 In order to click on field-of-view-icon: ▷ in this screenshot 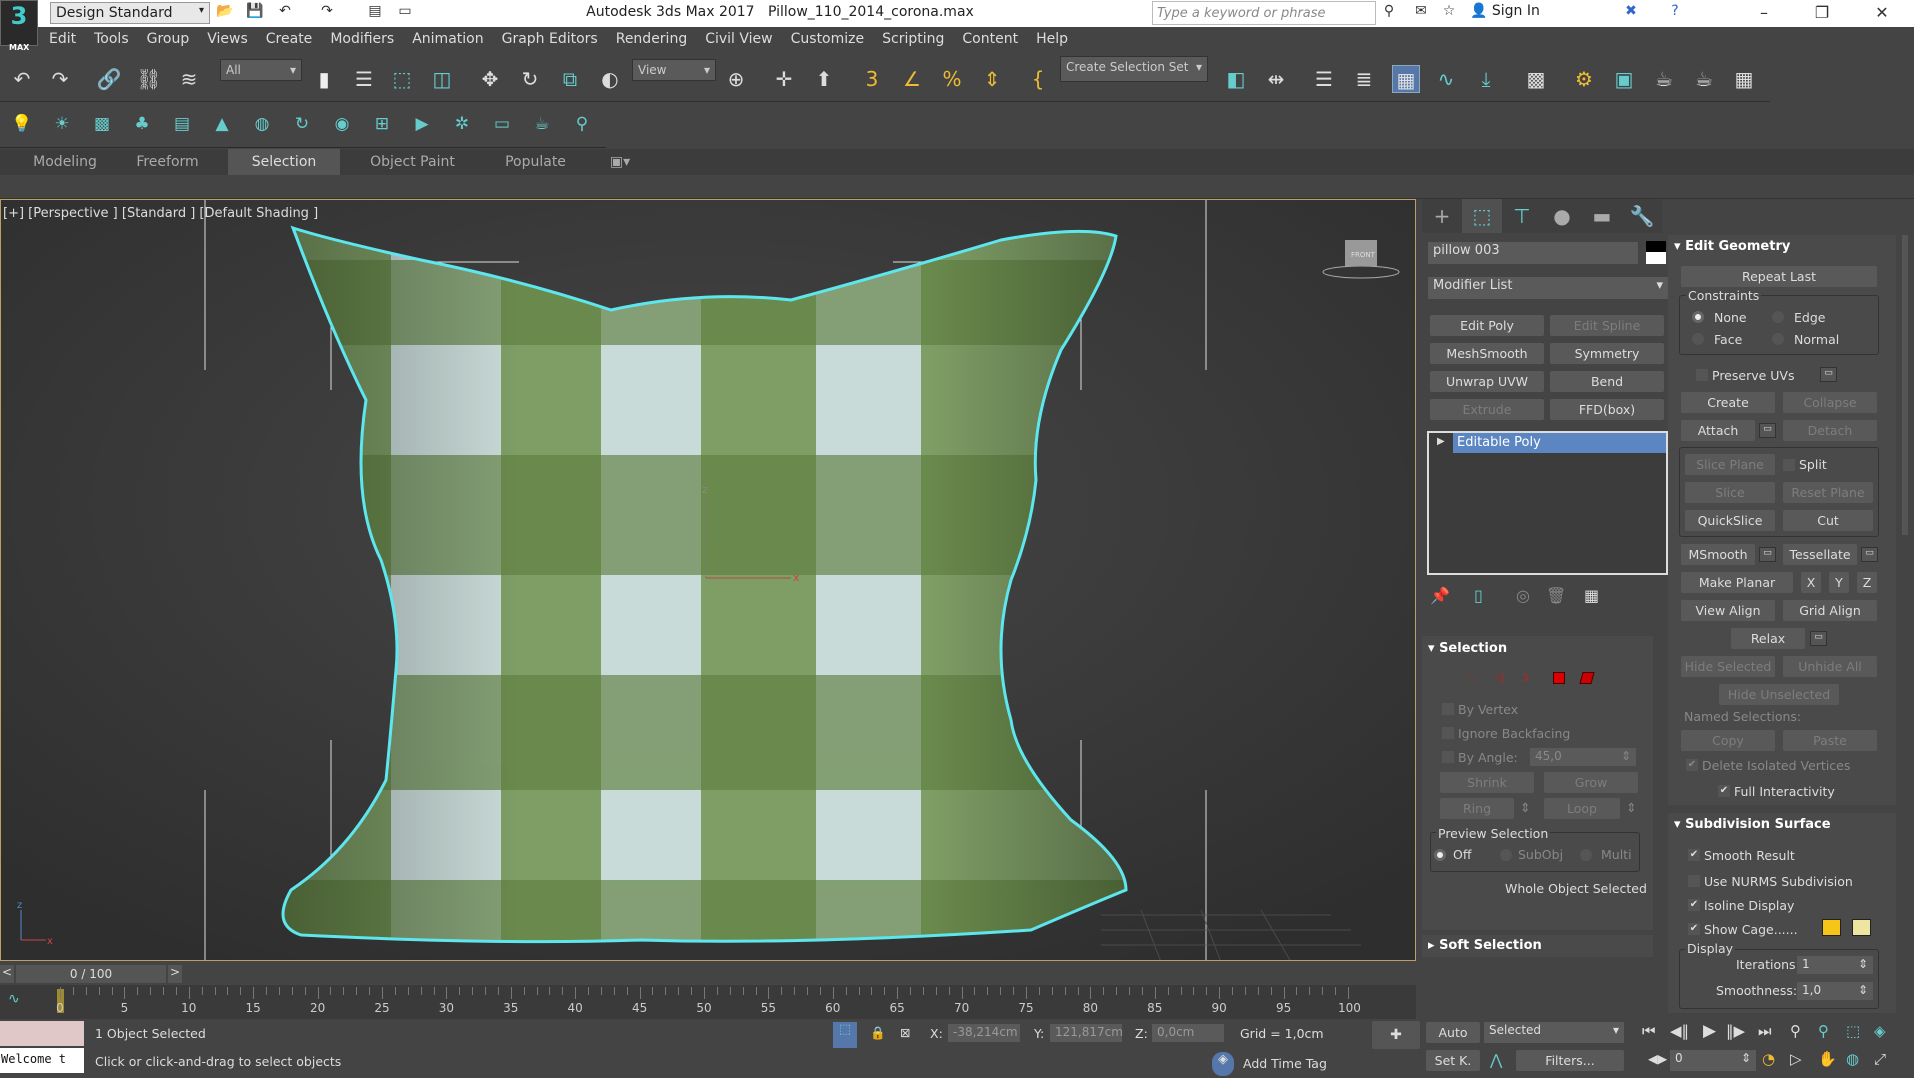, I will do `click(1796, 1059)`.